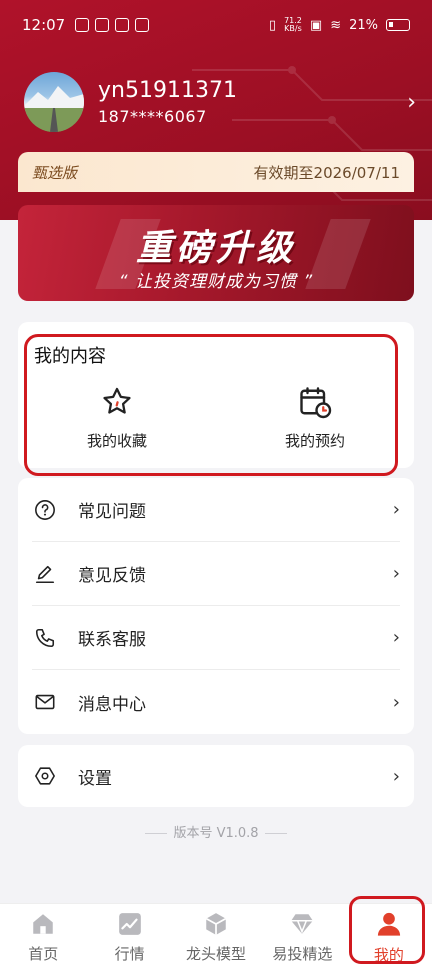  Describe the element at coordinates (152, 116) in the screenshot. I see `phone-number: 187****6067` at that location.